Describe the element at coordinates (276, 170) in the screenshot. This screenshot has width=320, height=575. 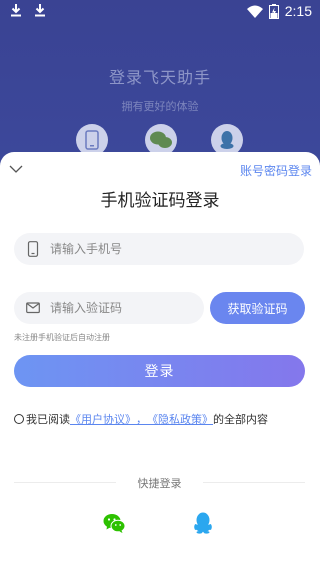
I see `password-login-link: 账号密码登录` at that location.